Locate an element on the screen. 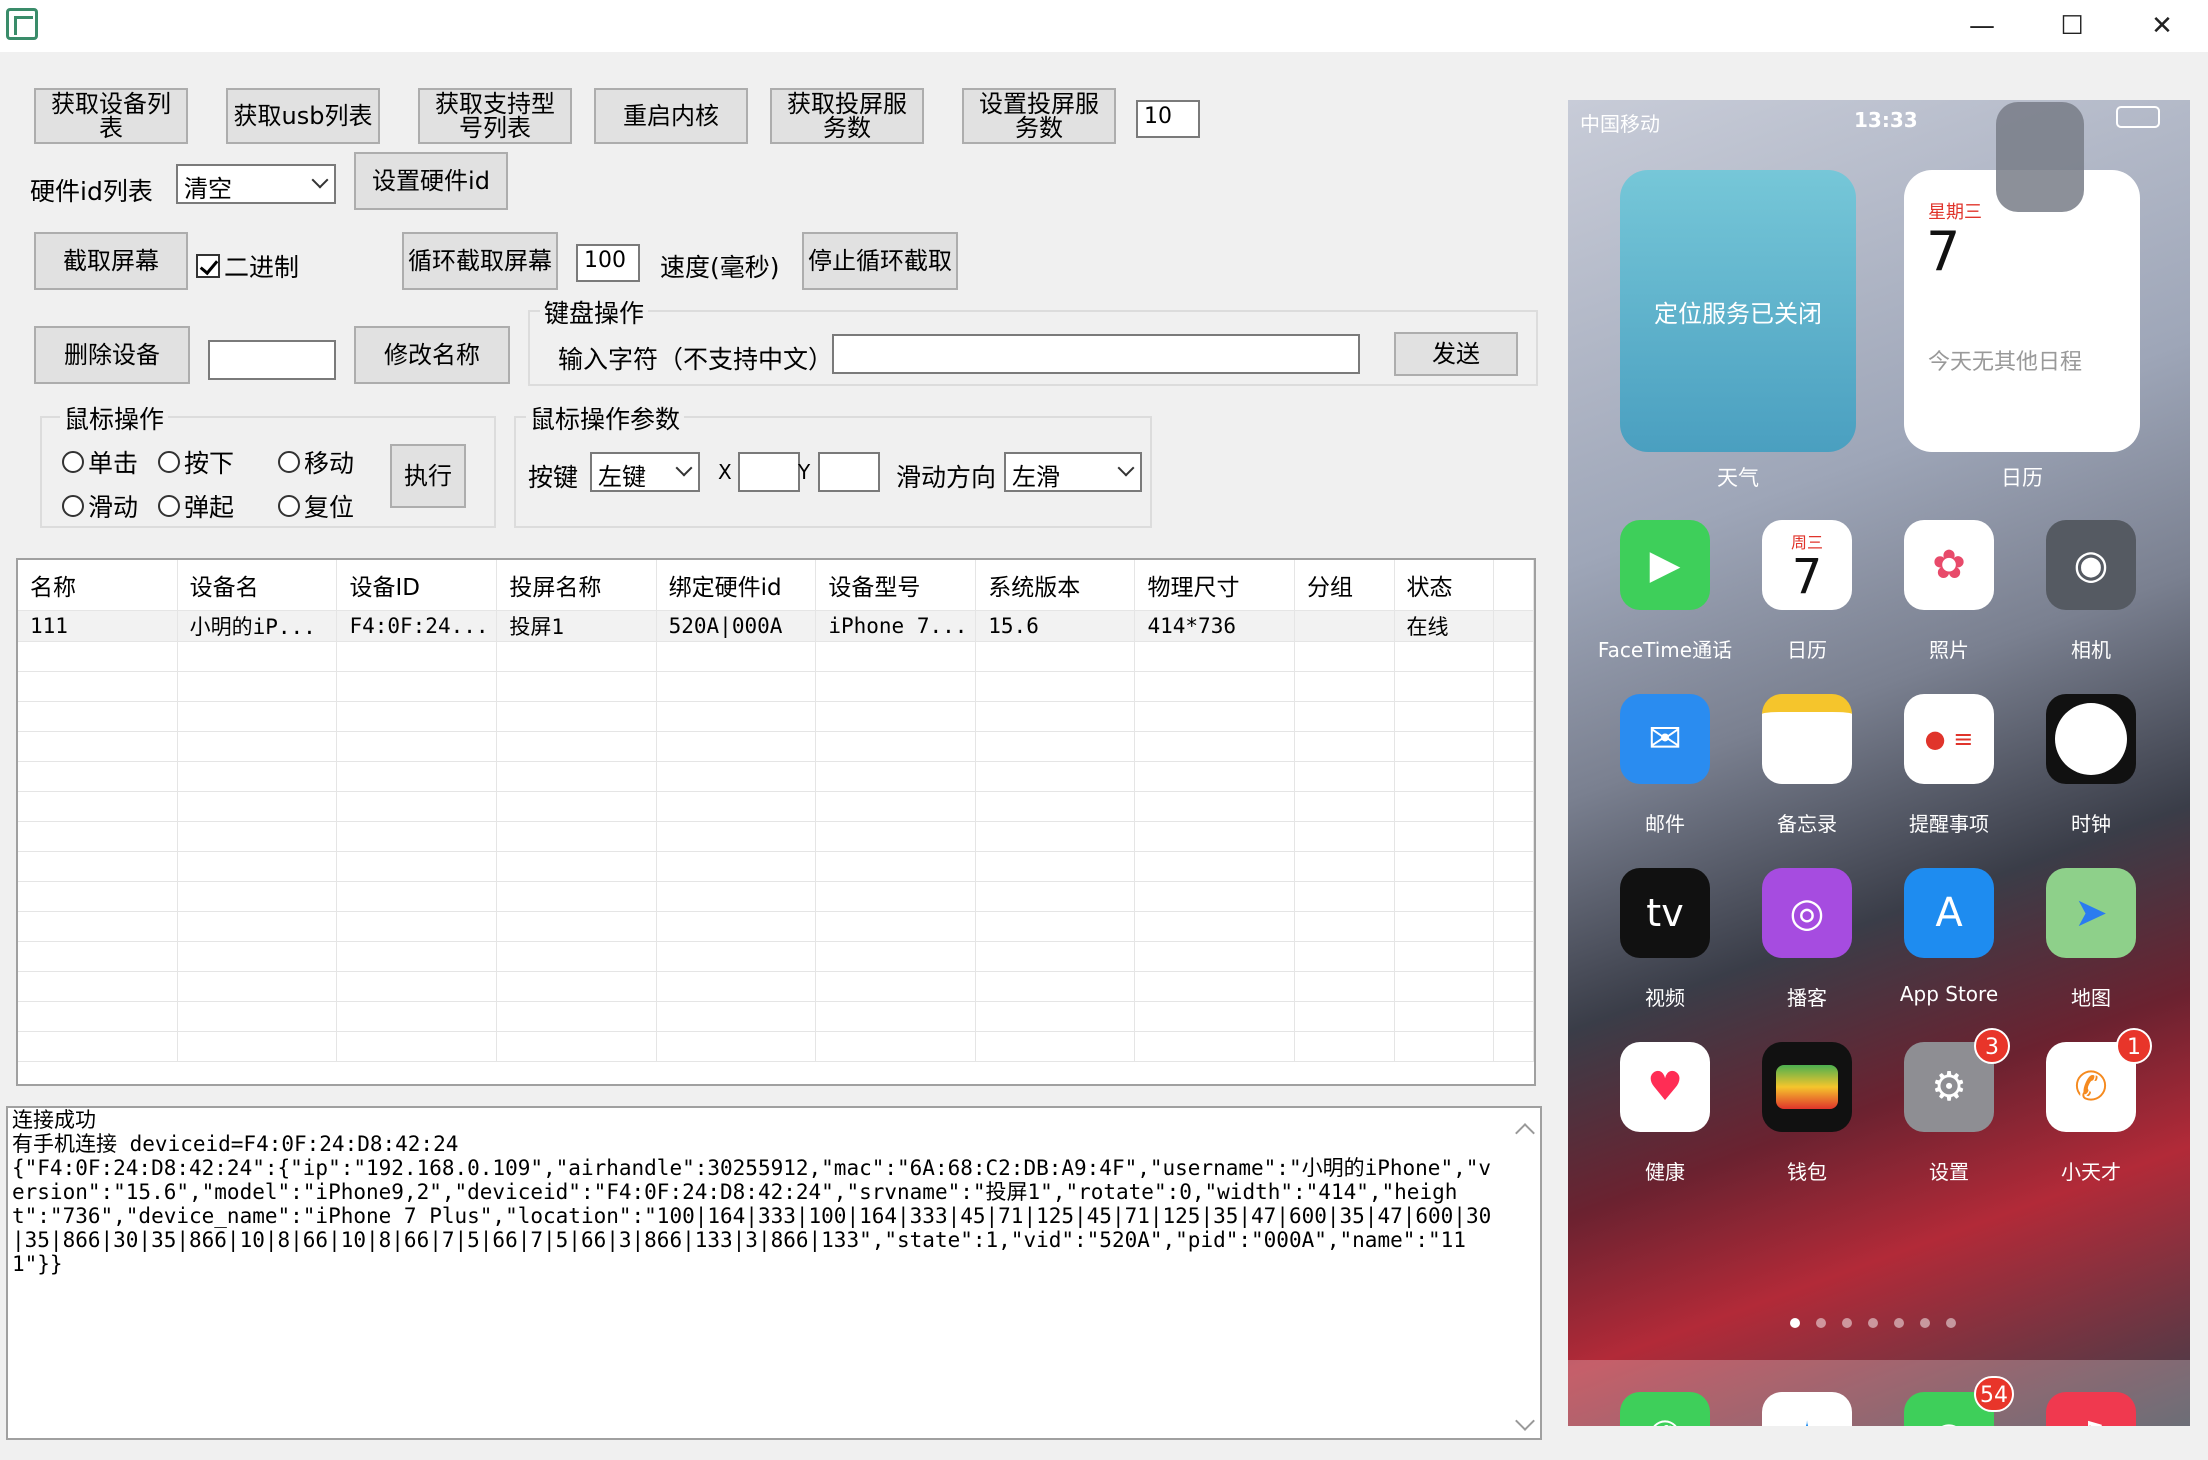 This screenshot has height=1460, width=2208. delete-device-button: 删除设备 is located at coordinates (112, 355).